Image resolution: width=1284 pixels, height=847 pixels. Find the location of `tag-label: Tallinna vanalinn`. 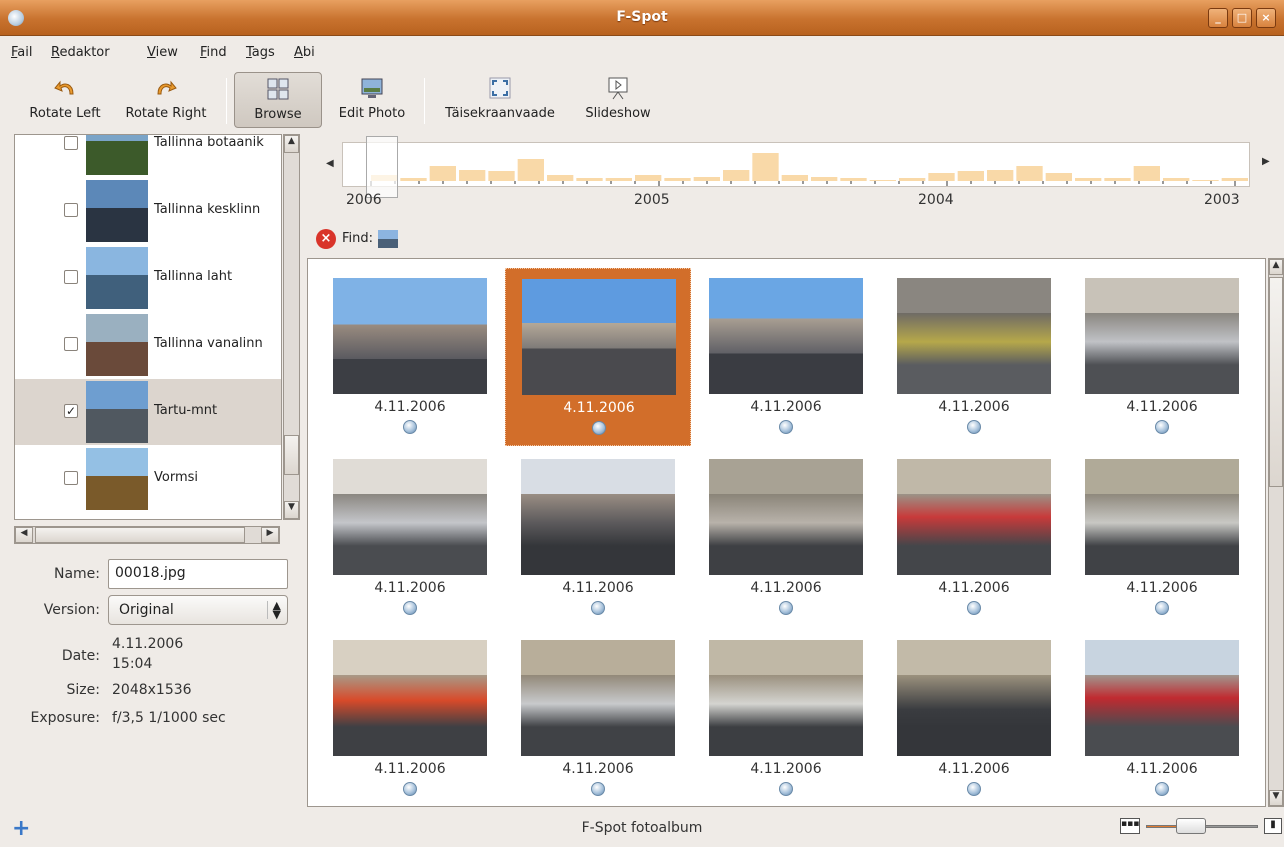

tag-label: Tallinna vanalinn is located at coordinates (208, 343).